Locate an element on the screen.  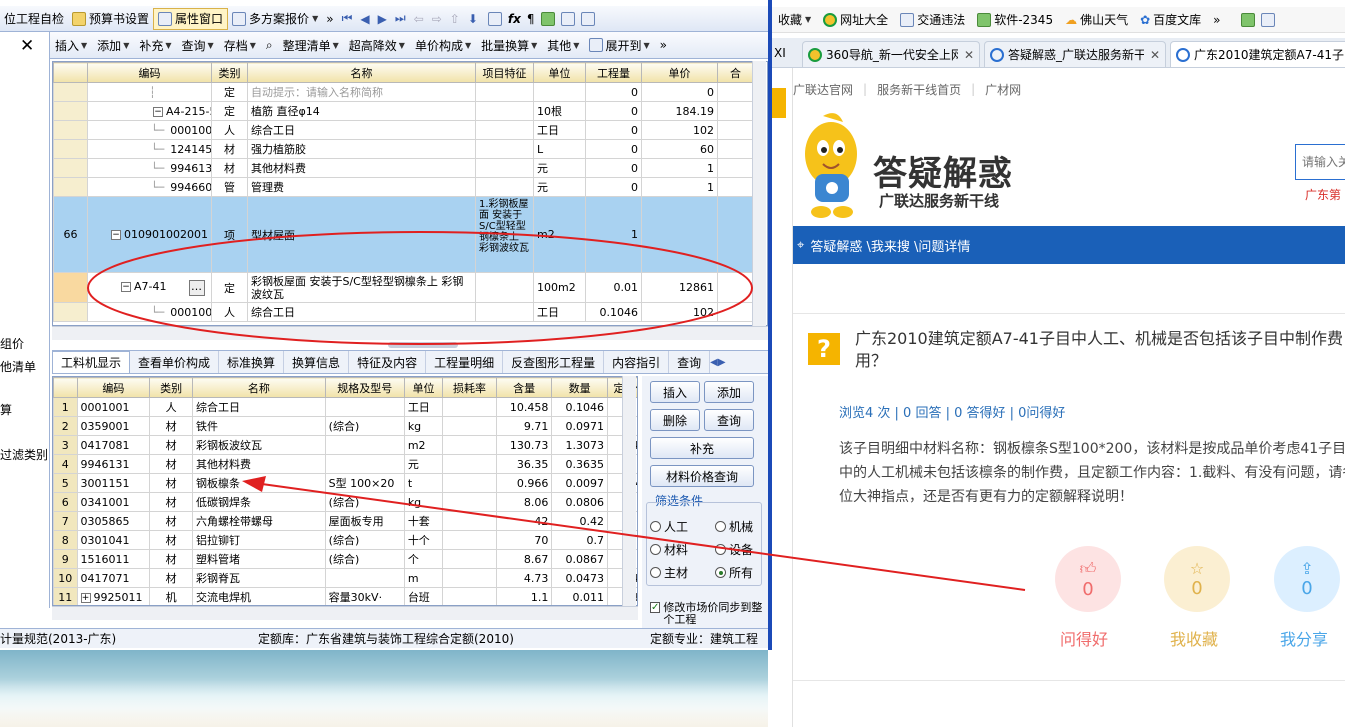
cell-type: 人 is located at coordinates (229, 312).